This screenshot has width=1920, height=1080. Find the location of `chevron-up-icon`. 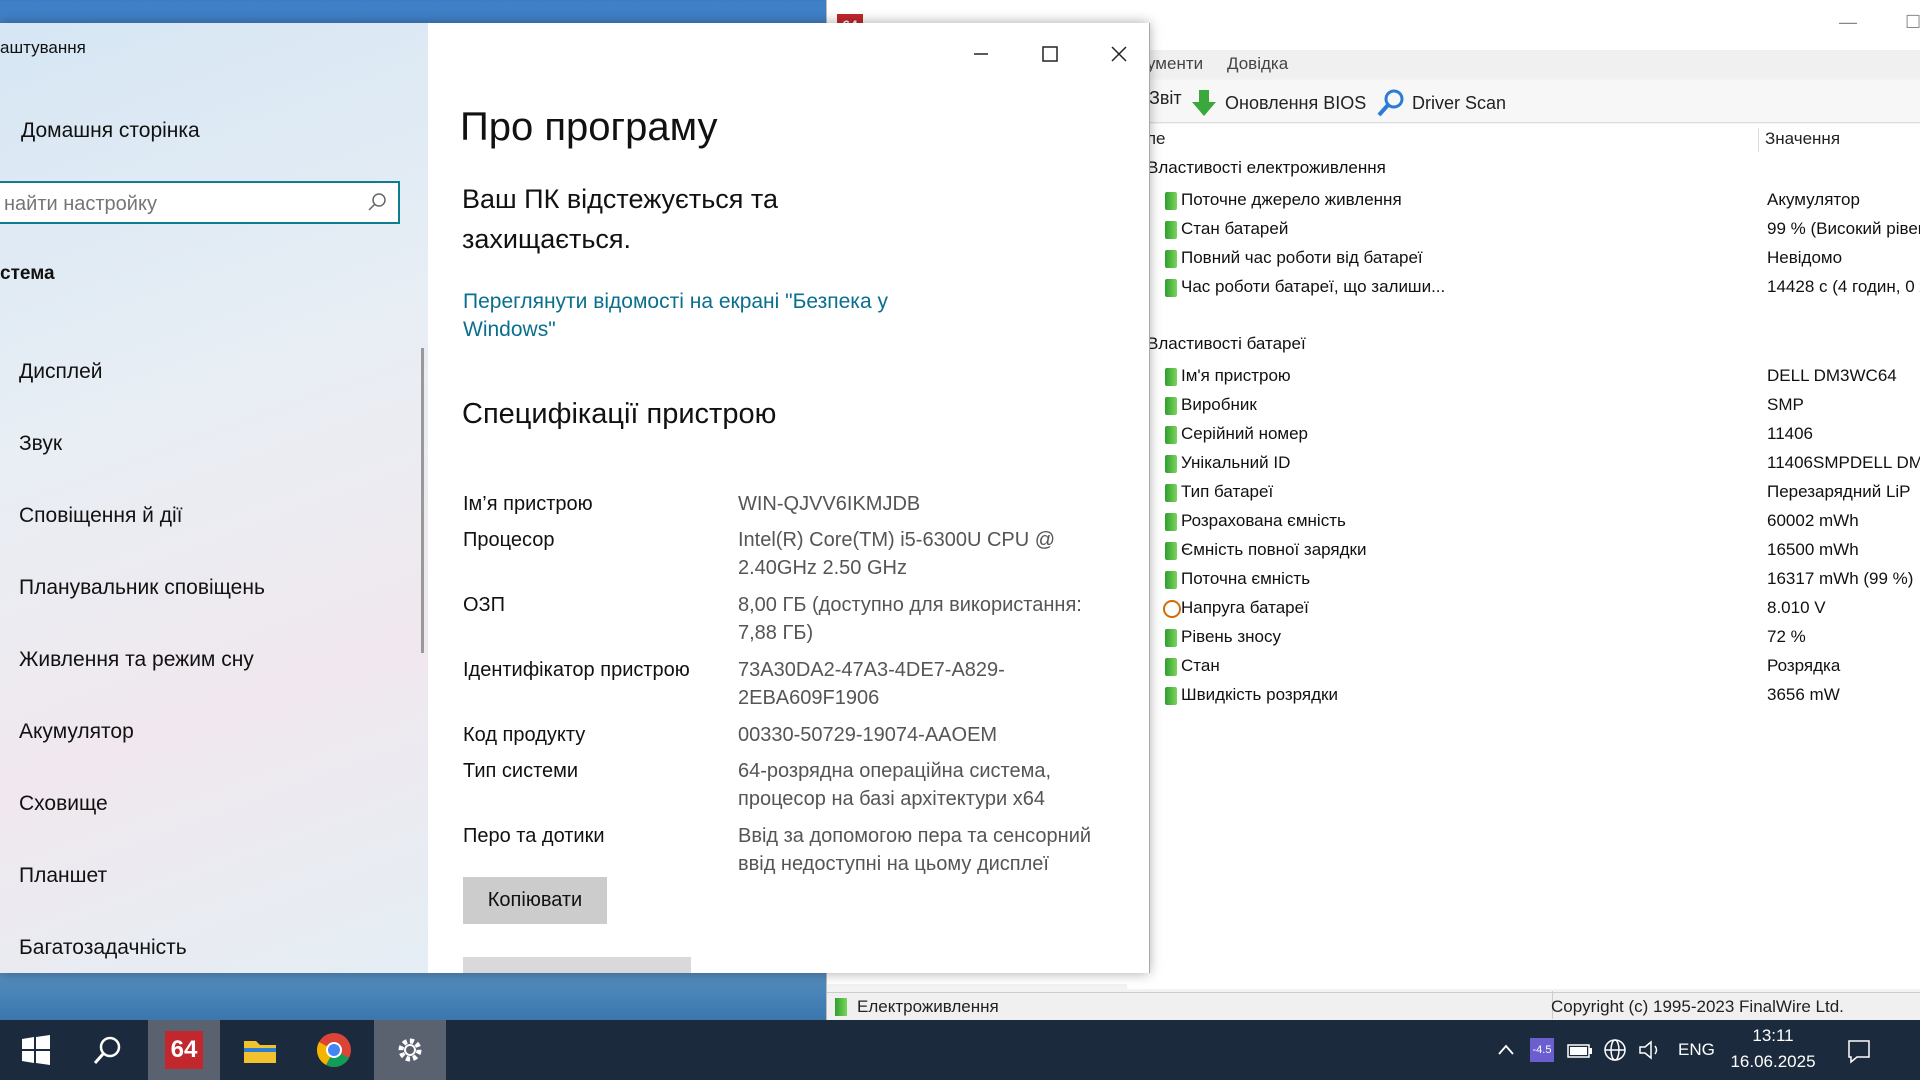

chevron-up-icon is located at coordinates (1506, 1050).